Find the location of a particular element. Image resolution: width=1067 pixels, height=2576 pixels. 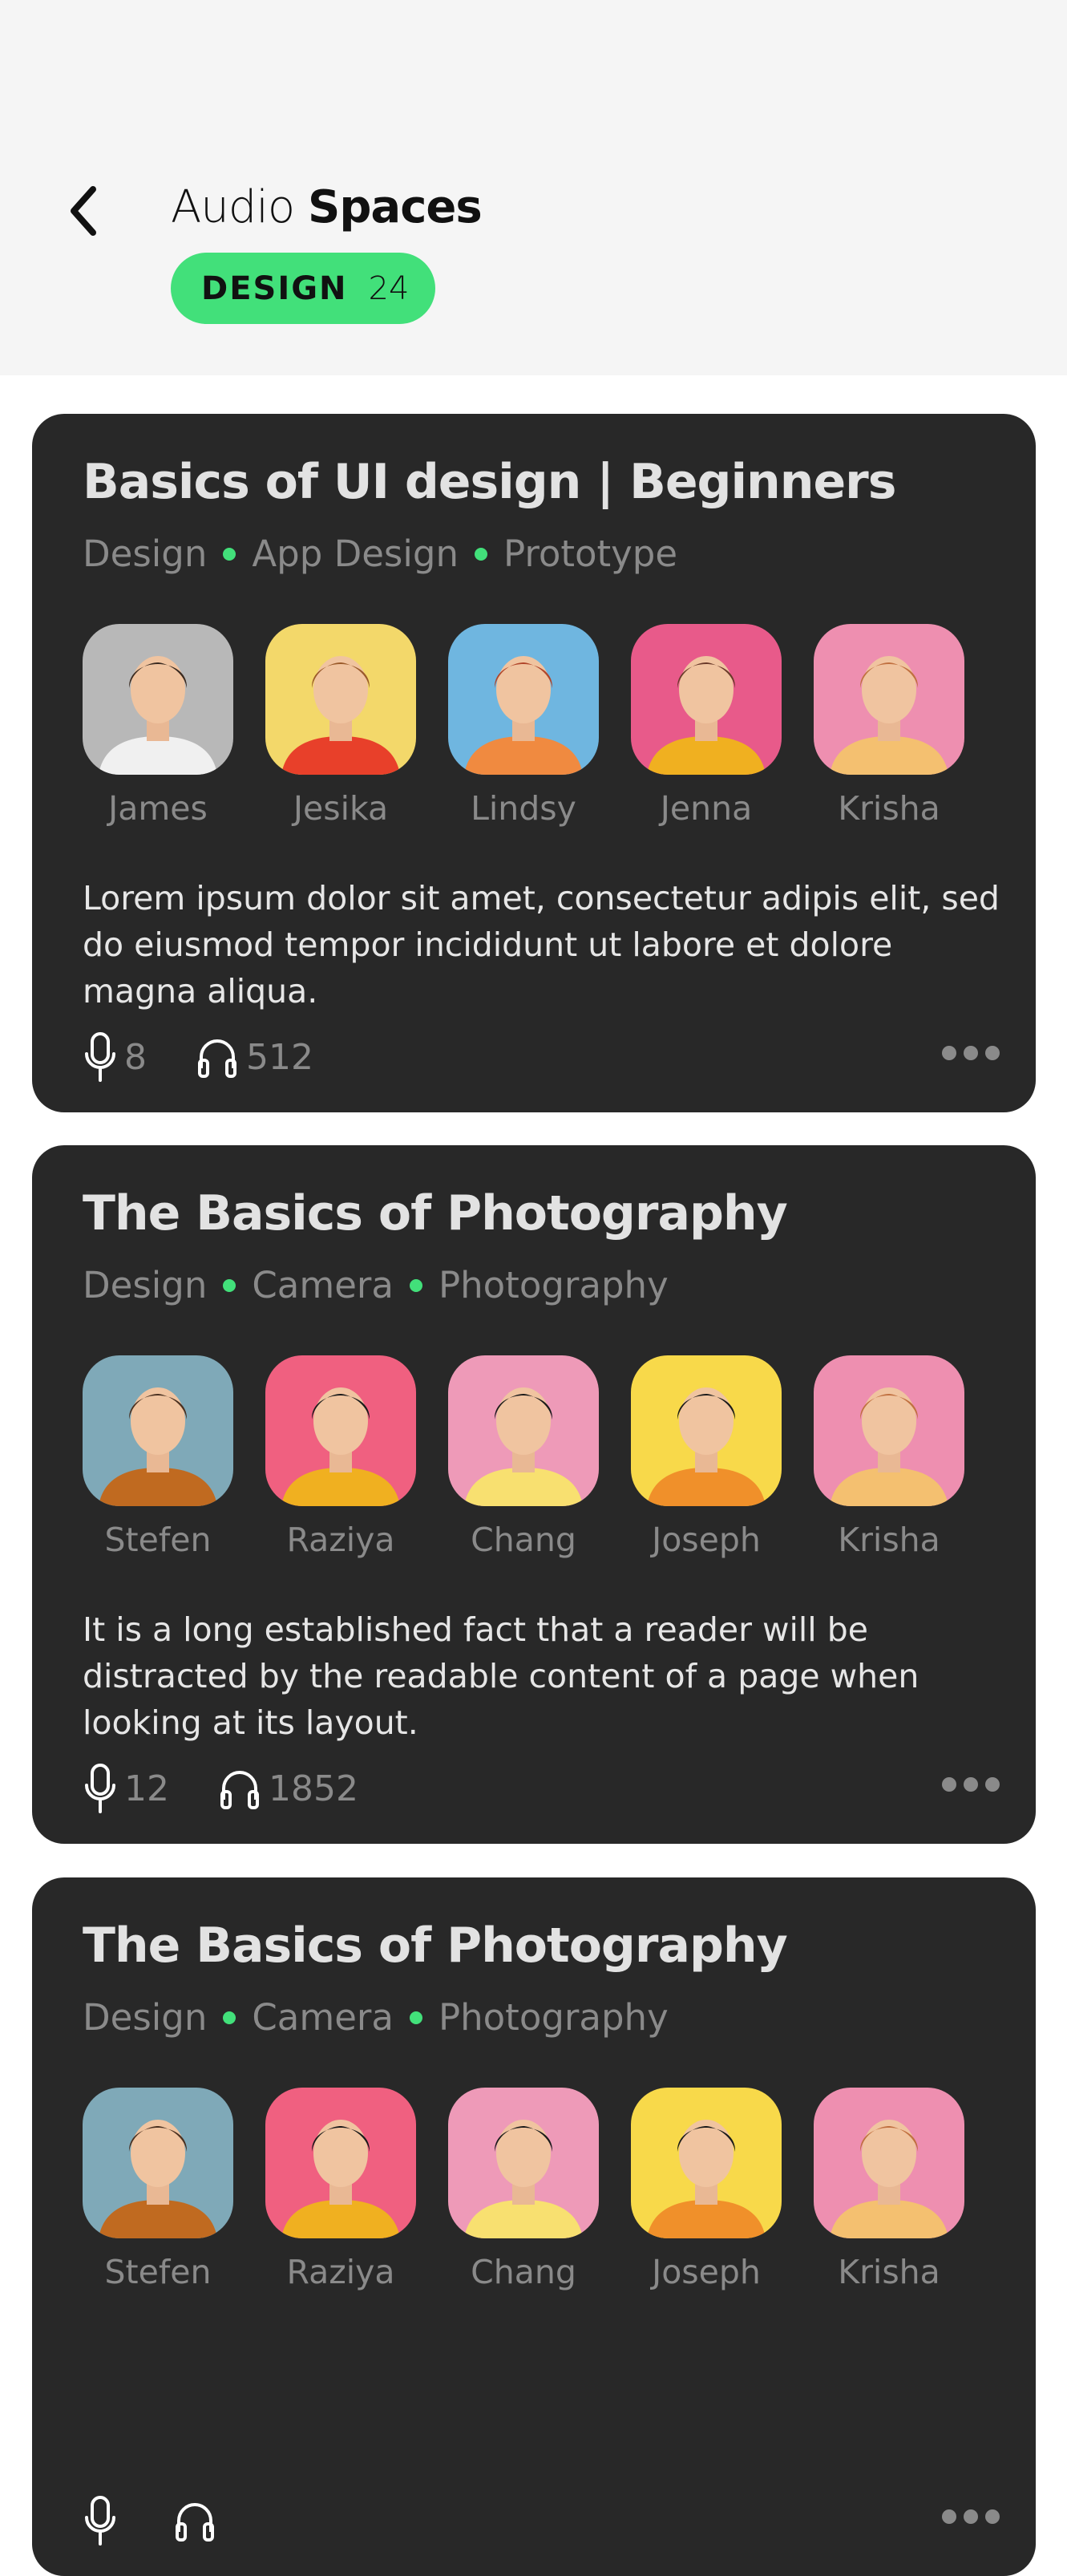

tag: Prototype is located at coordinates (590, 554).